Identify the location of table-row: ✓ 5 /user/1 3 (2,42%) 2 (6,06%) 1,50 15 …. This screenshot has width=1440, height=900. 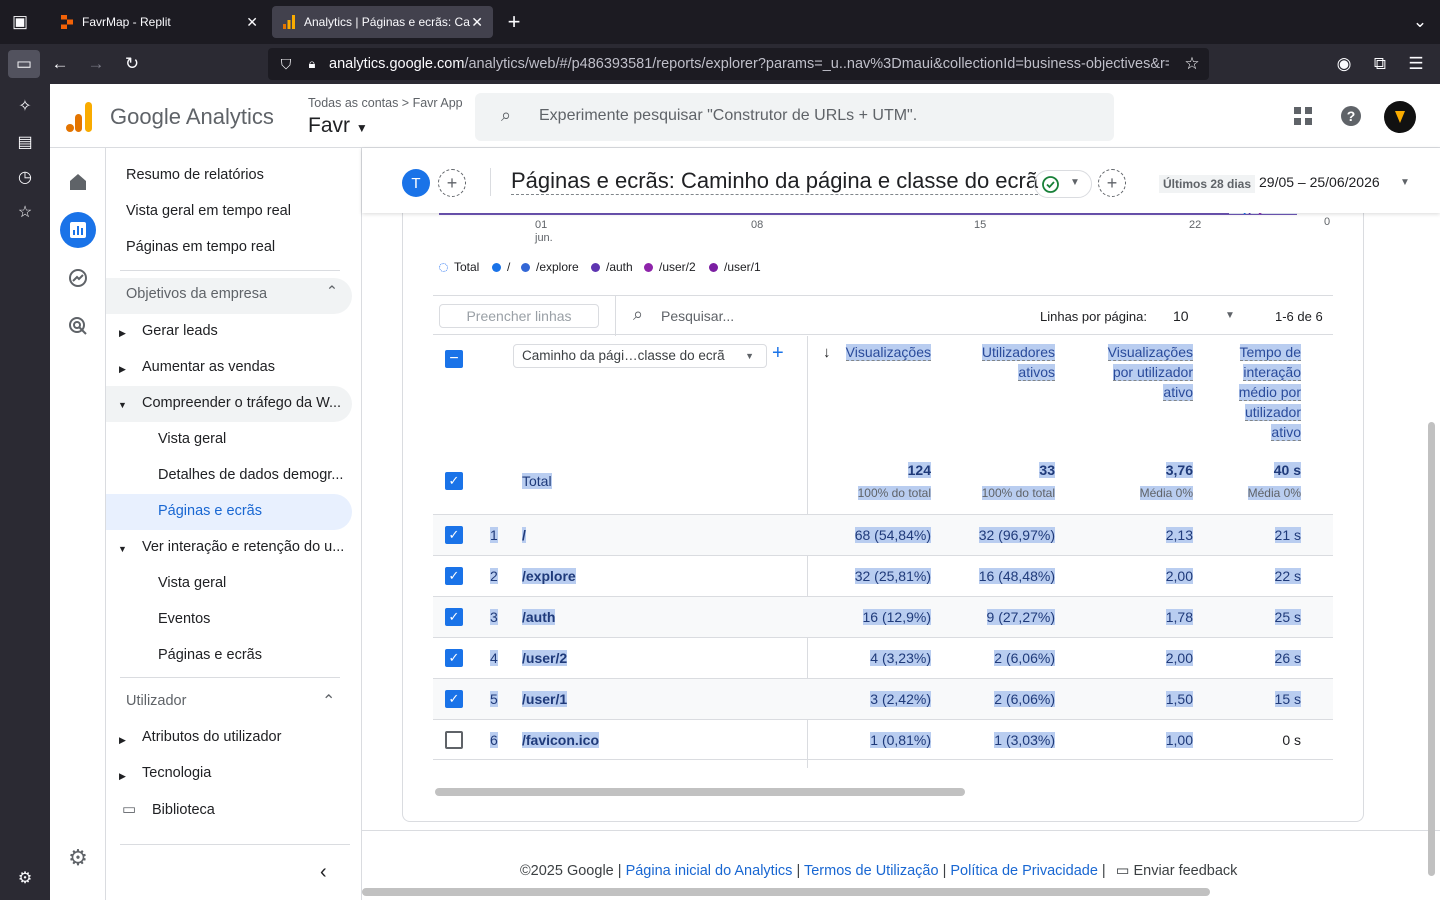
(883, 698).